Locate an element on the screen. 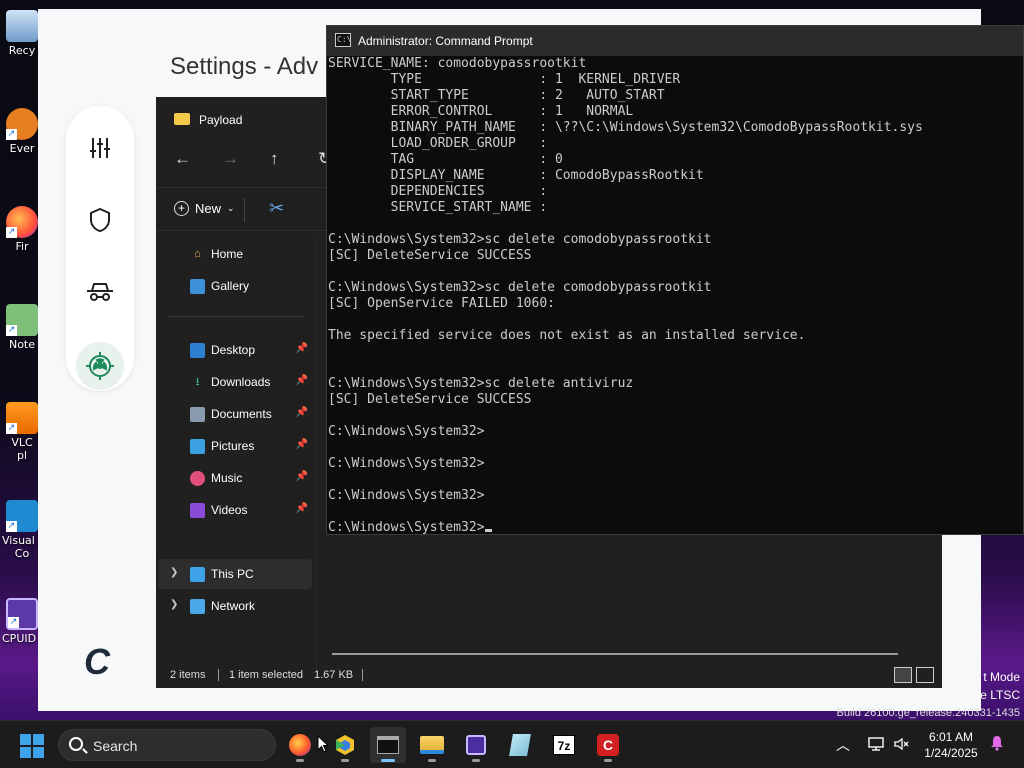 This screenshot has width=1024, height=768. radiation-target-icon is located at coordinates (100, 366).